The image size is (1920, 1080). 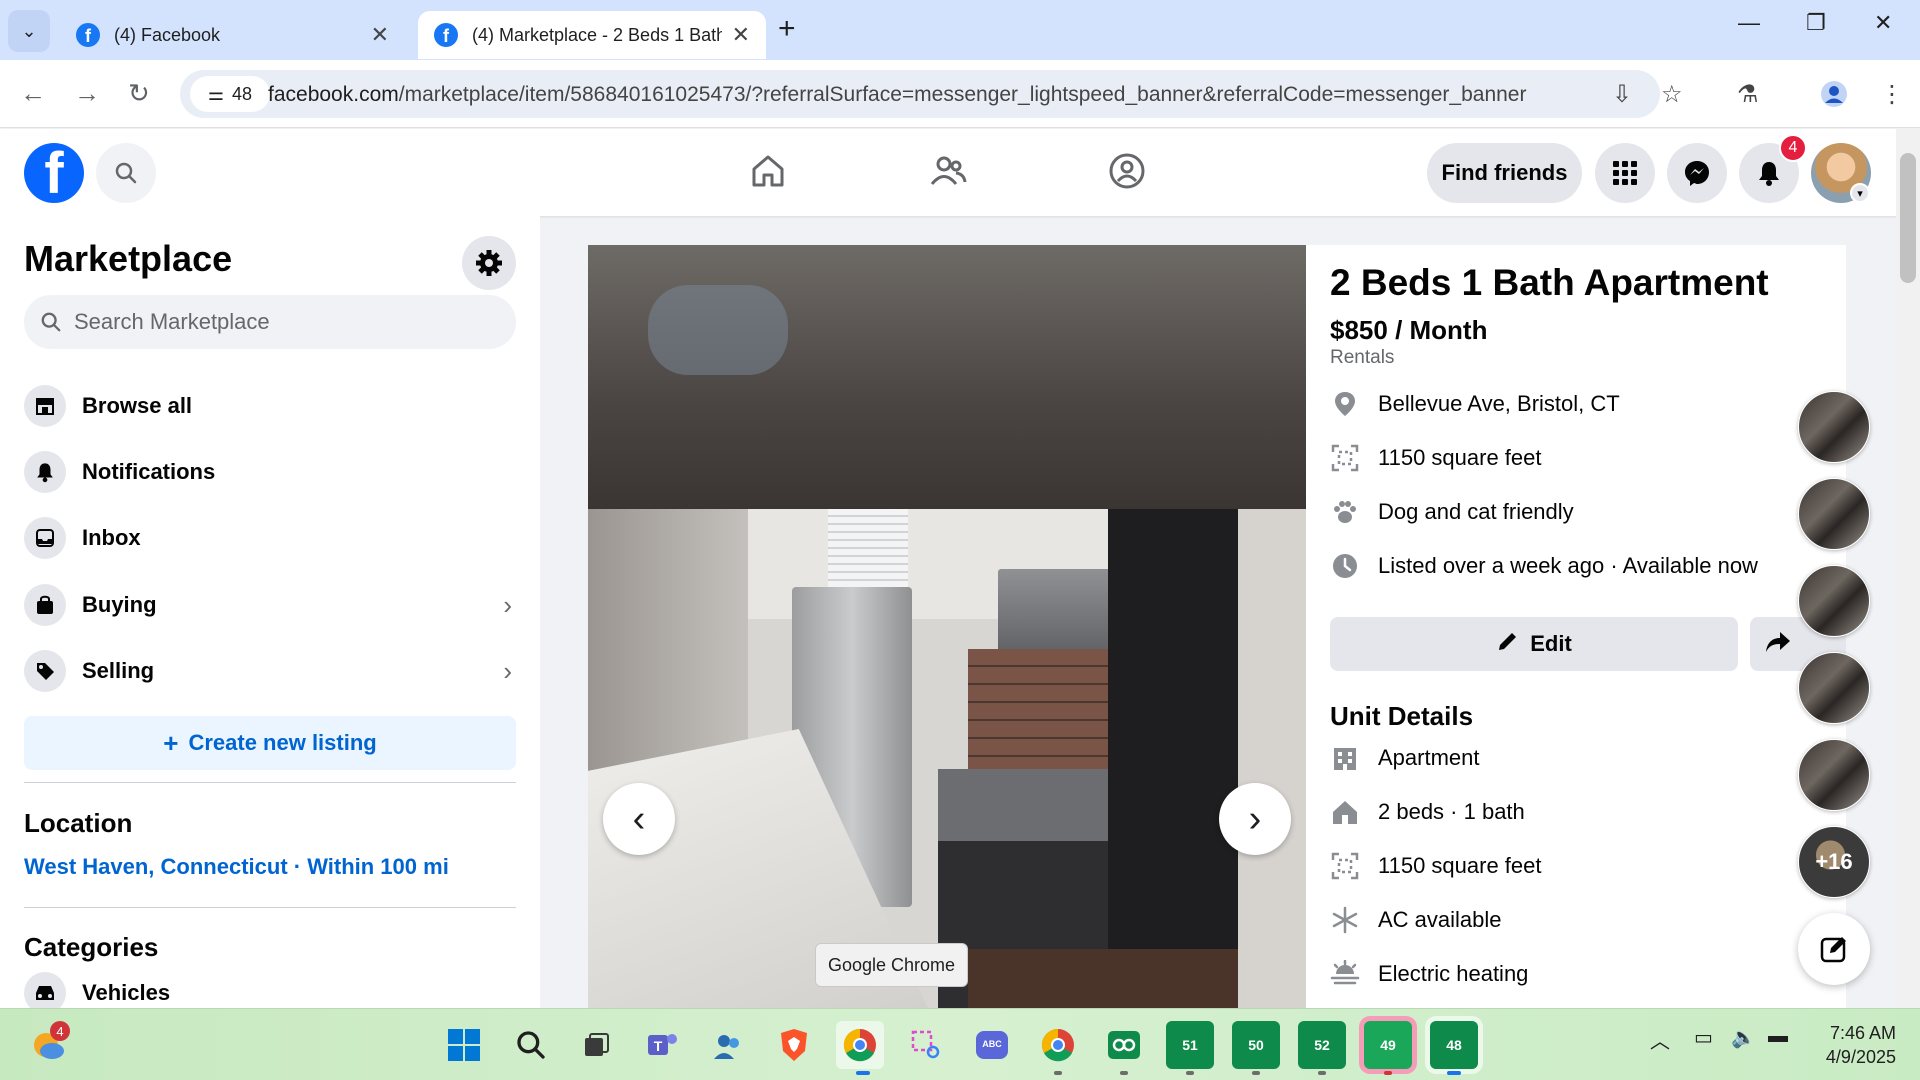 I want to click on minimize-button: —, so click(x=1749, y=23).